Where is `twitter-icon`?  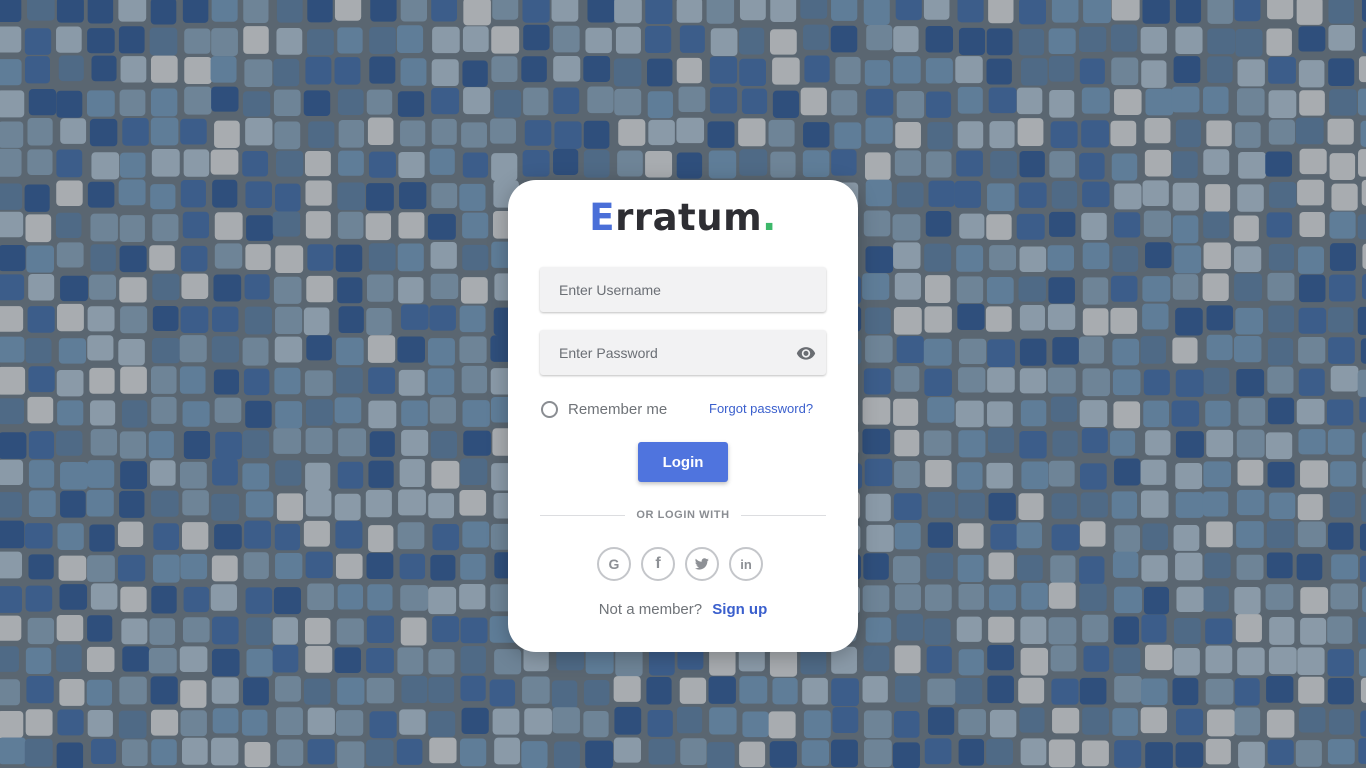
twitter-icon is located at coordinates (702, 564).